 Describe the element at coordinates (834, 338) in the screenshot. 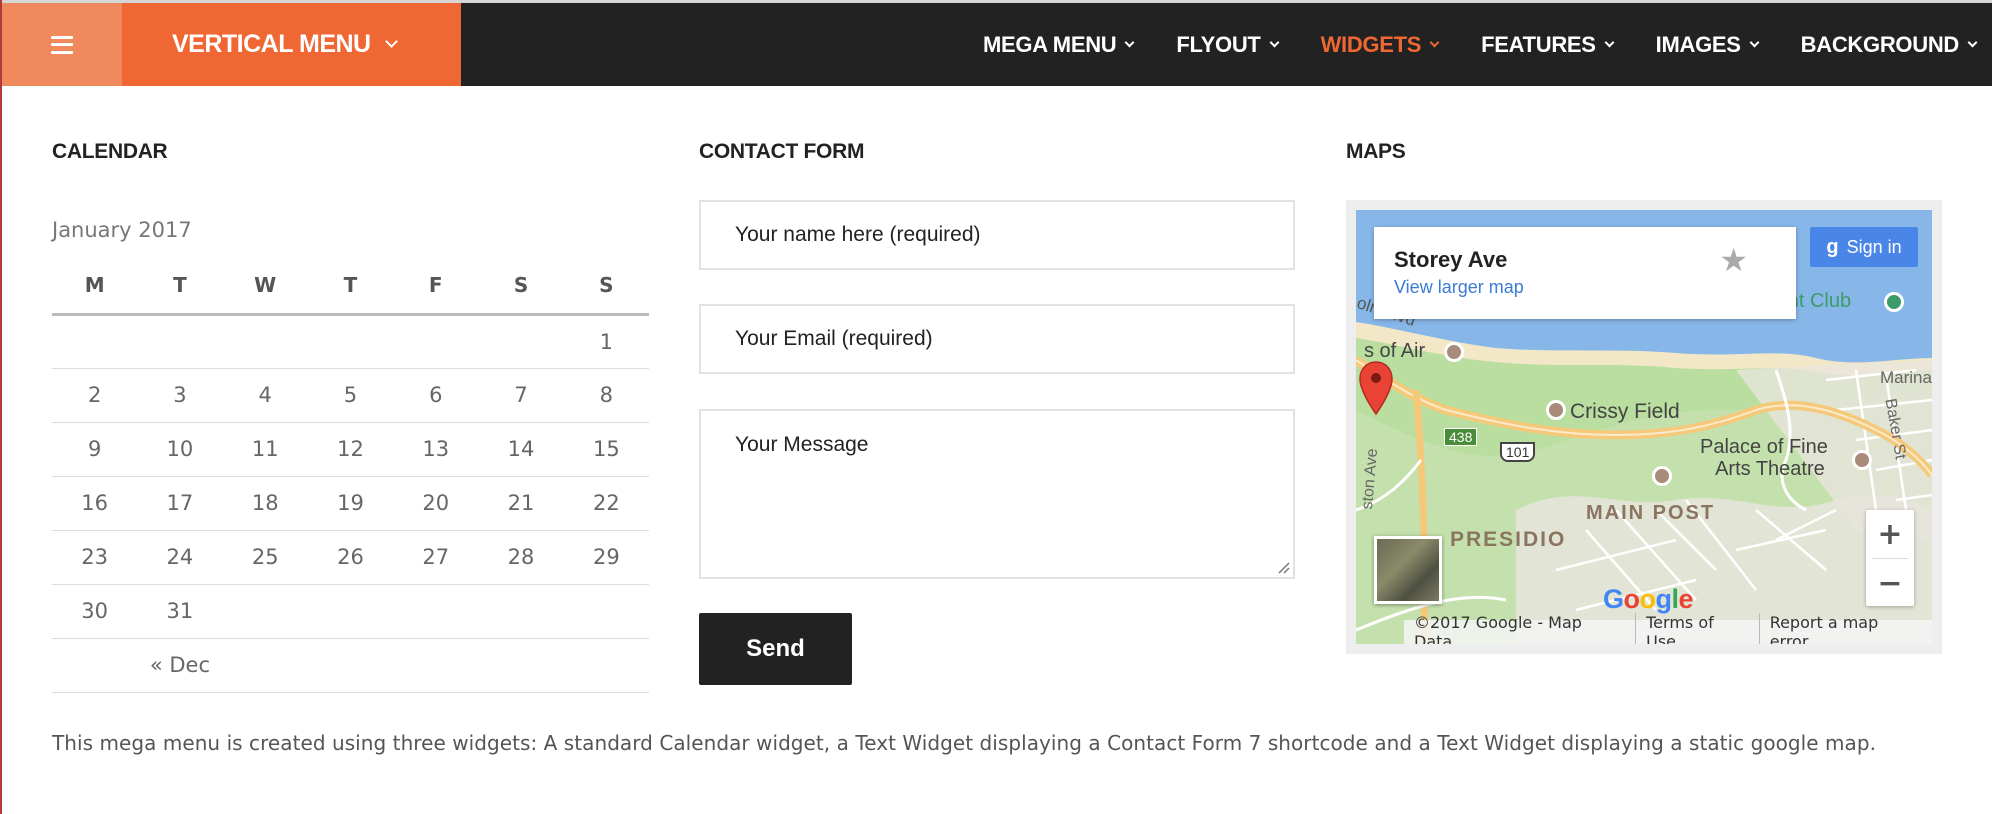

I see `email-field-placeholder: Your Email (required)` at that location.